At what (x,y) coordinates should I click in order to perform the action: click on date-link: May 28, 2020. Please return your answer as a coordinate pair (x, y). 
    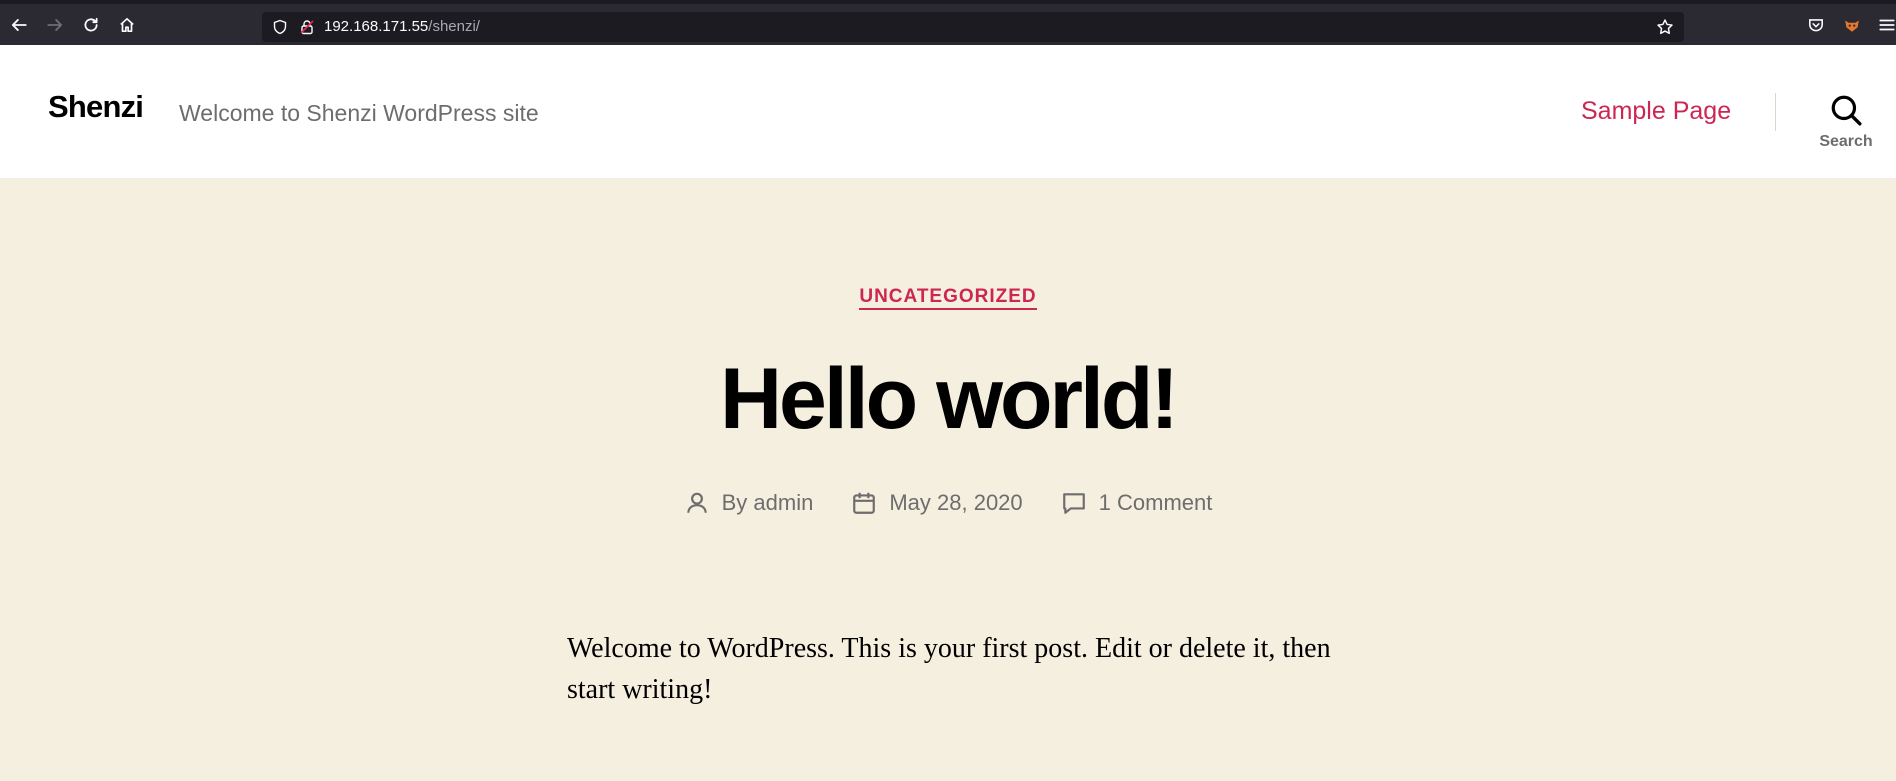
    Looking at the image, I should click on (955, 503).